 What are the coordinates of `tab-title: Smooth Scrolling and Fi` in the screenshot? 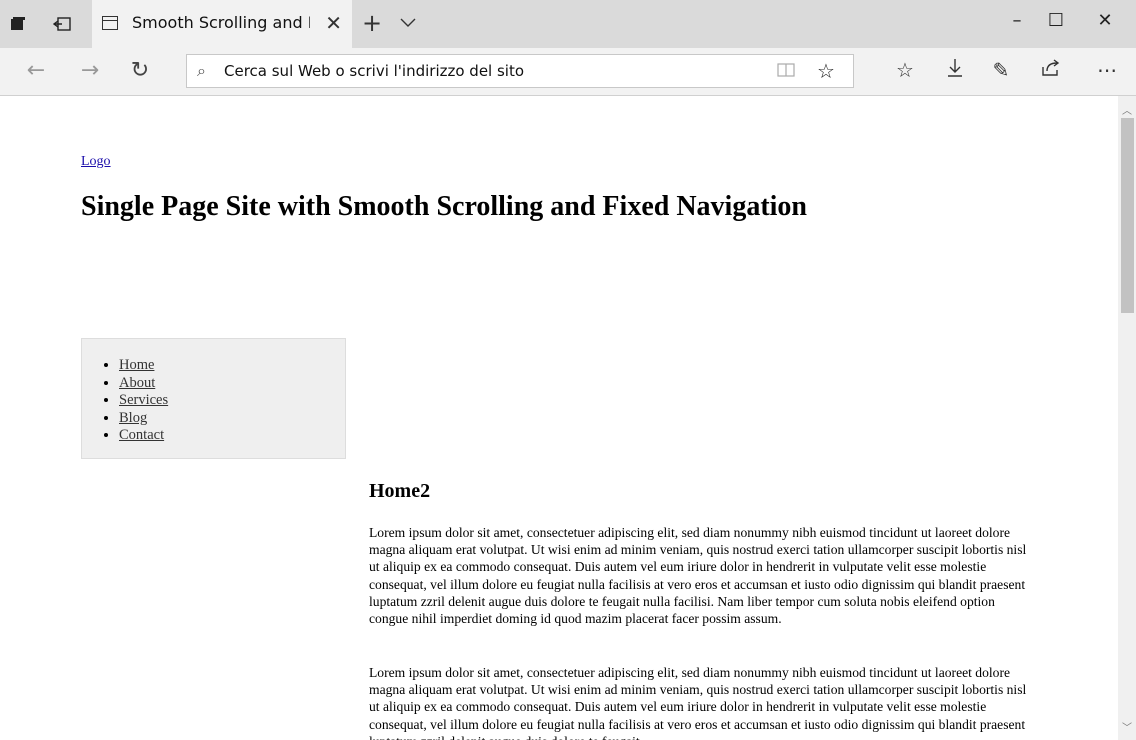 It's located at (221, 22).